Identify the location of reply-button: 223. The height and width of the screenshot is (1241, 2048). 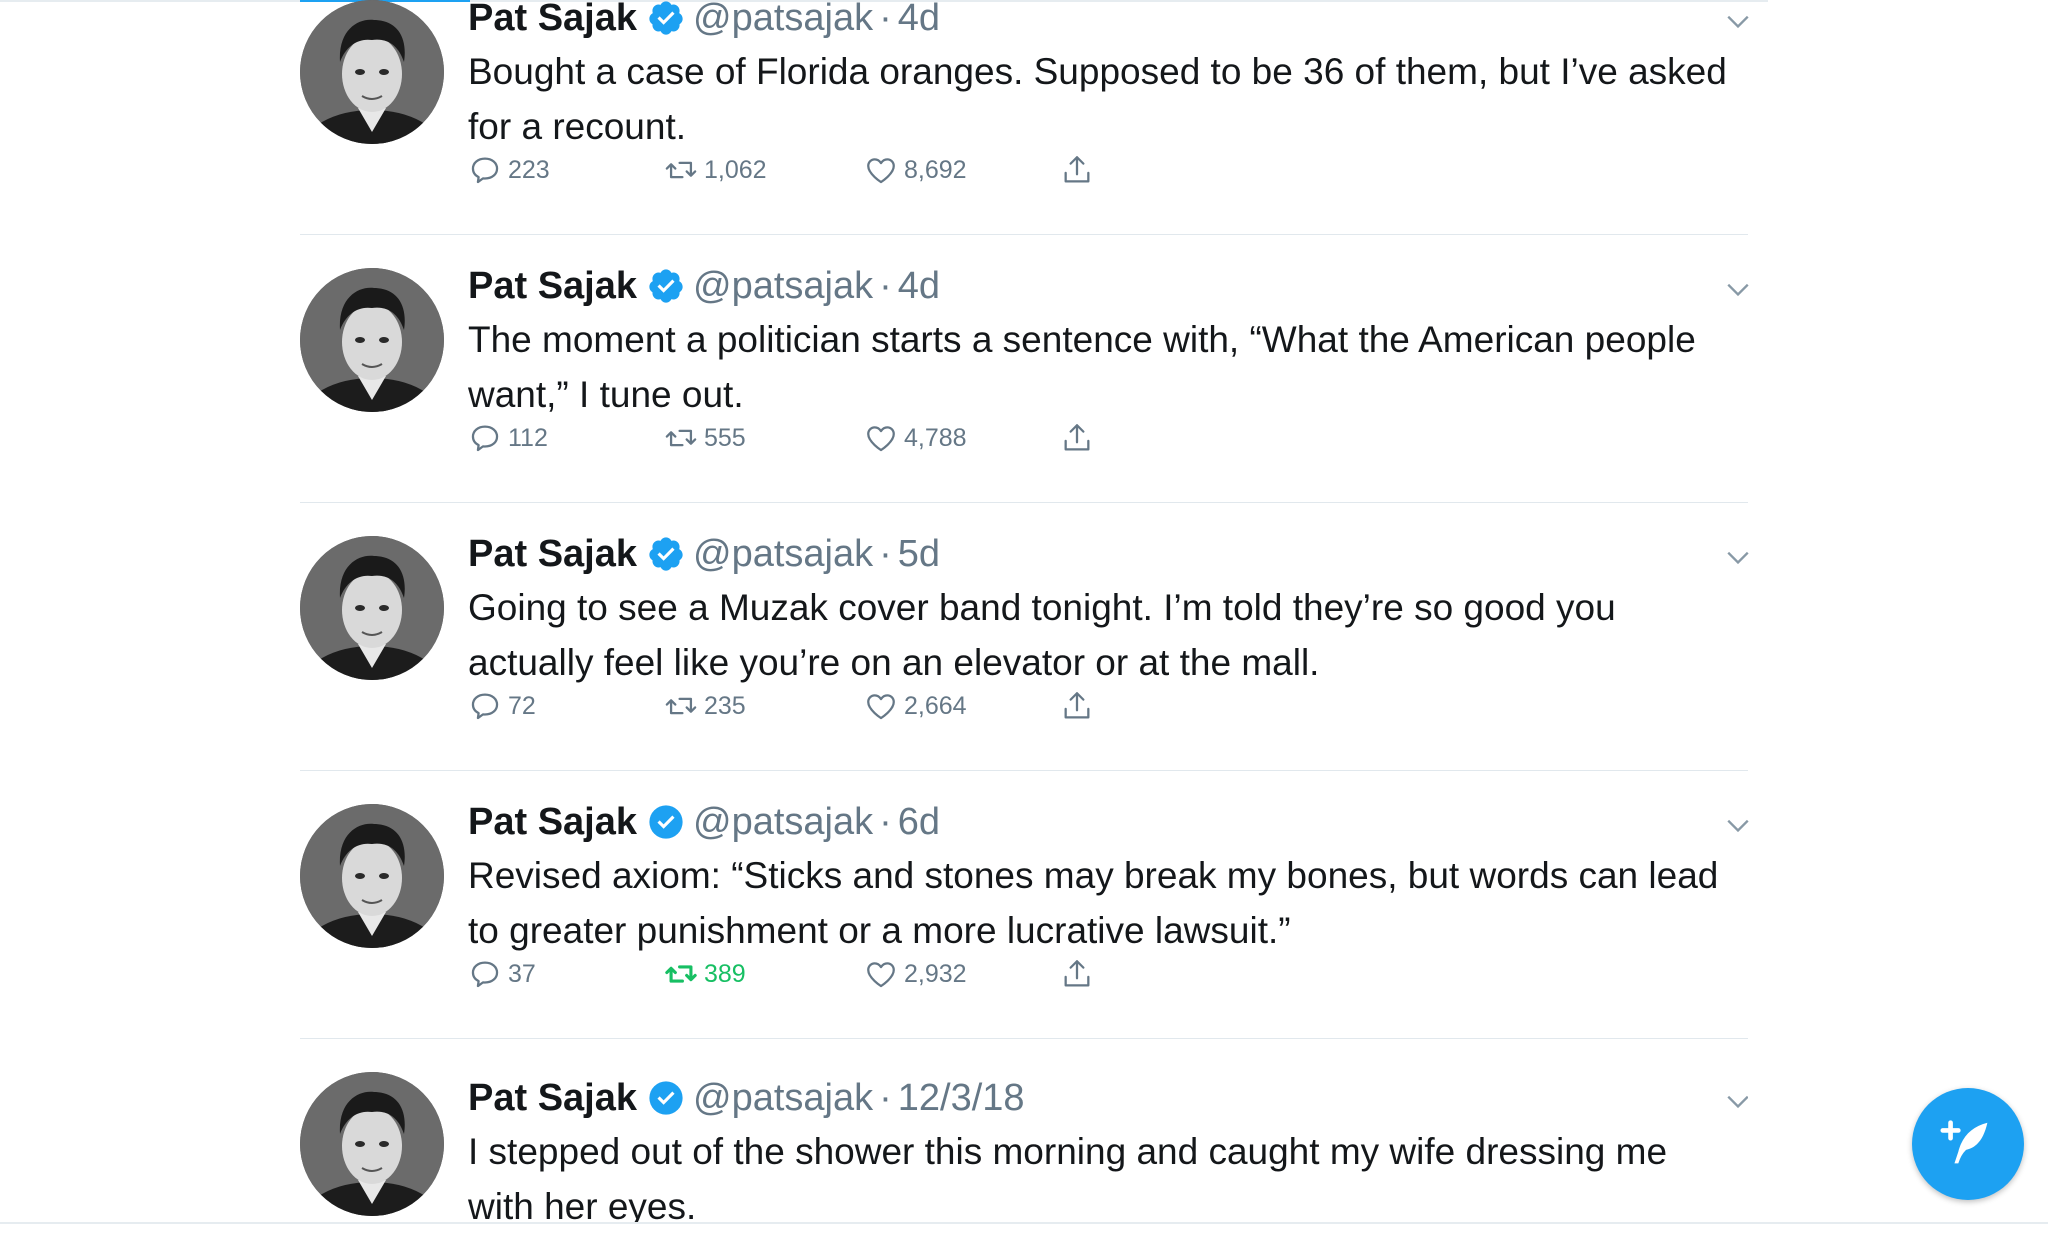
(509, 170).